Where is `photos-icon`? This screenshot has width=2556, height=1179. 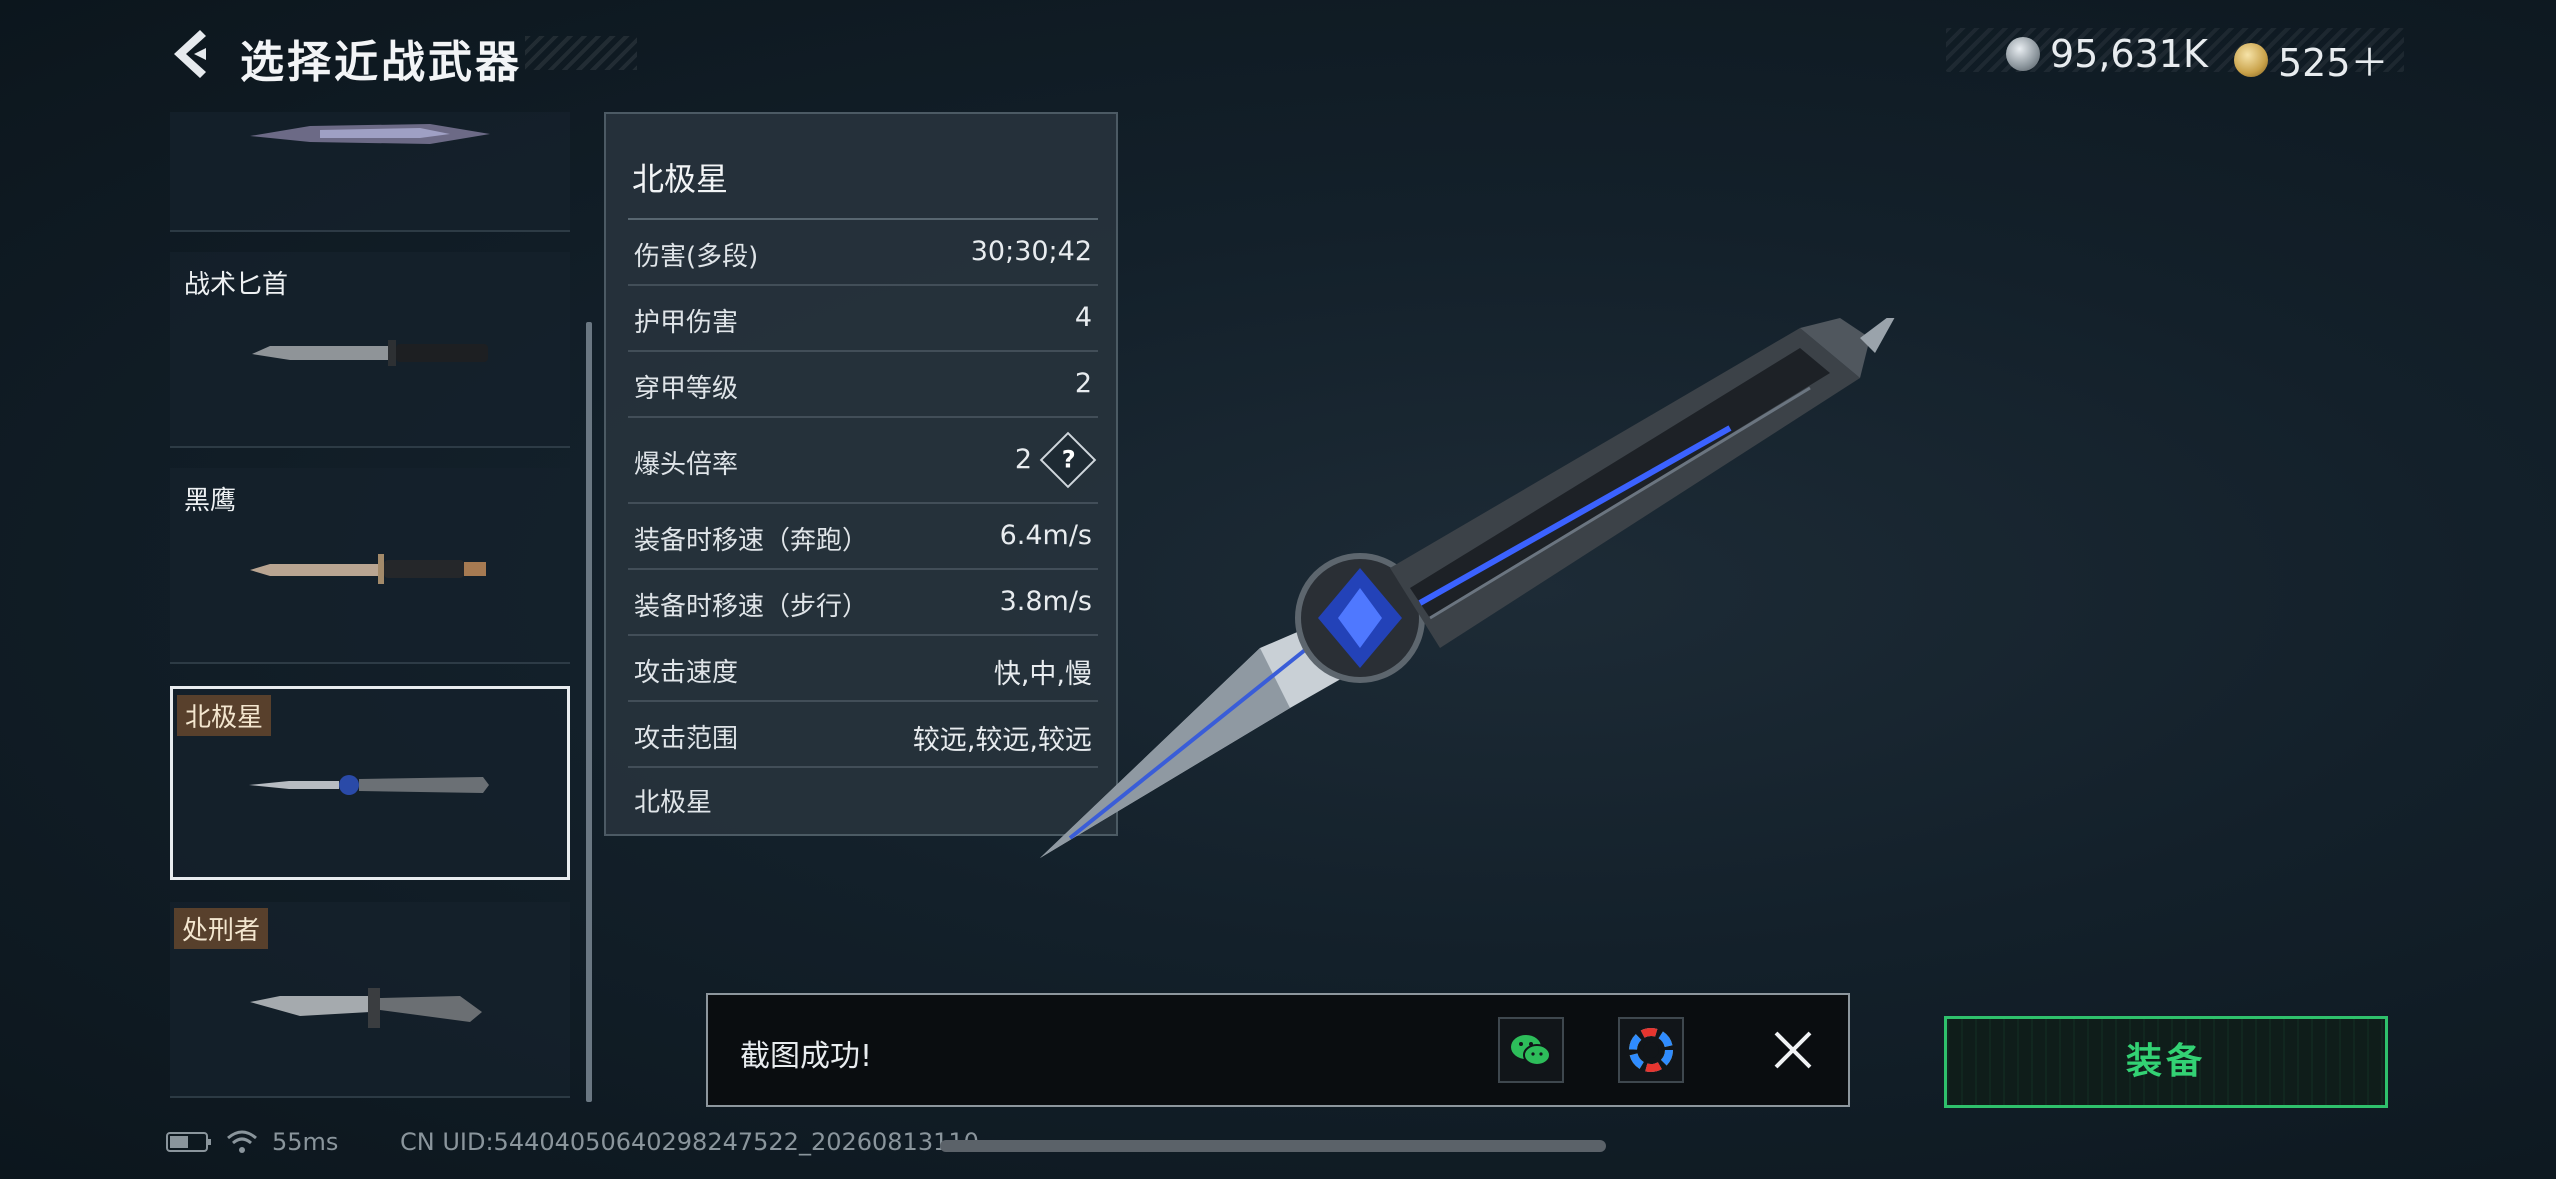
photos-icon is located at coordinates (1651, 1050).